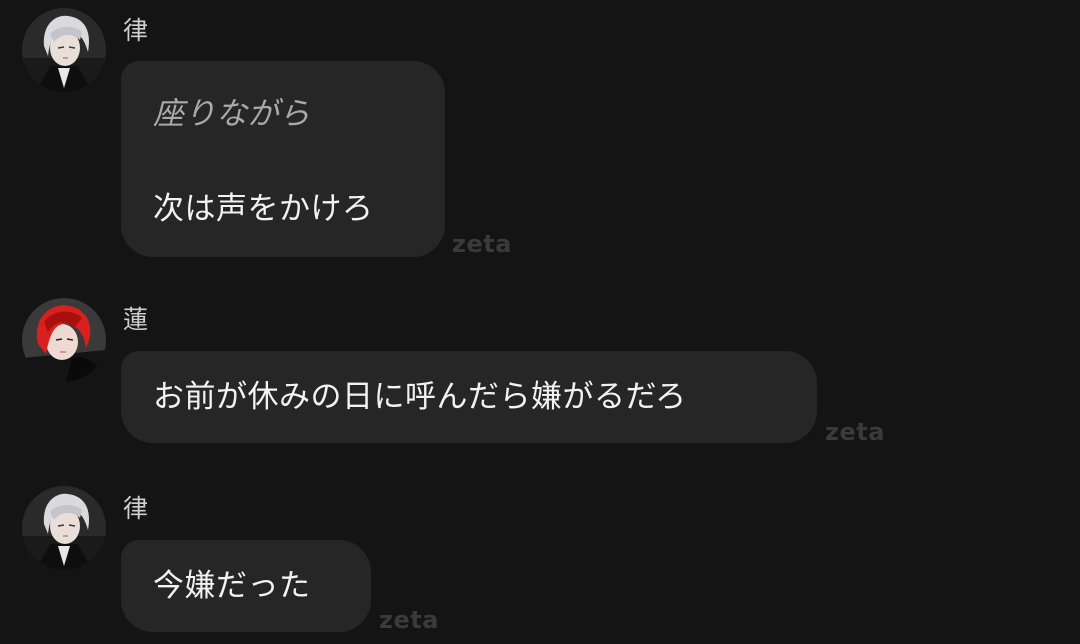 This screenshot has width=1080, height=644. I want to click on avatar-ren, so click(64, 340).